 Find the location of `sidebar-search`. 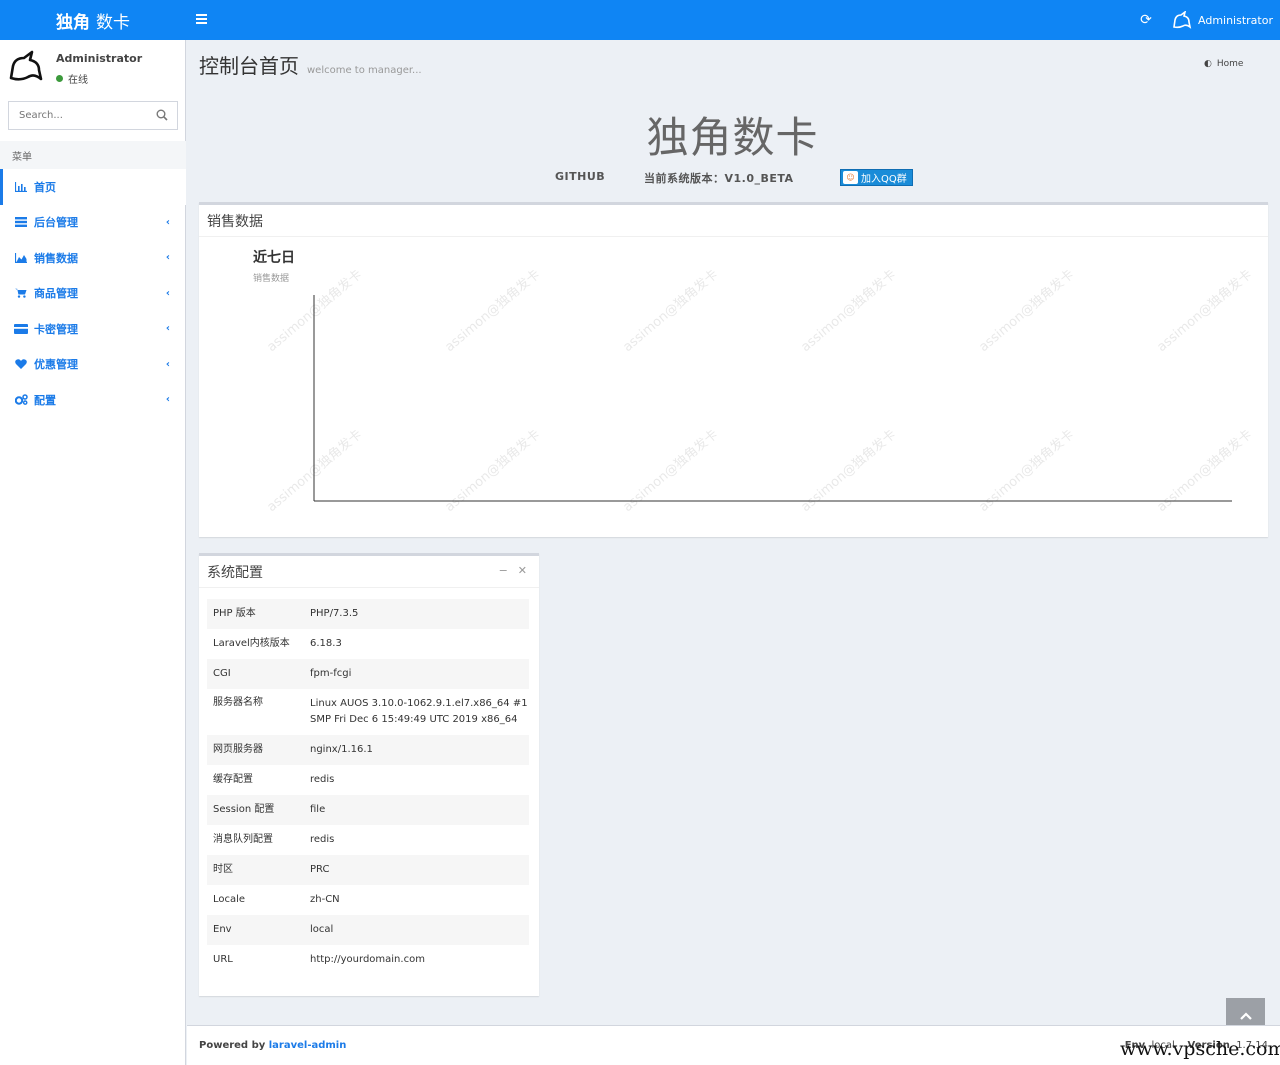

sidebar-search is located at coordinates (93, 115).